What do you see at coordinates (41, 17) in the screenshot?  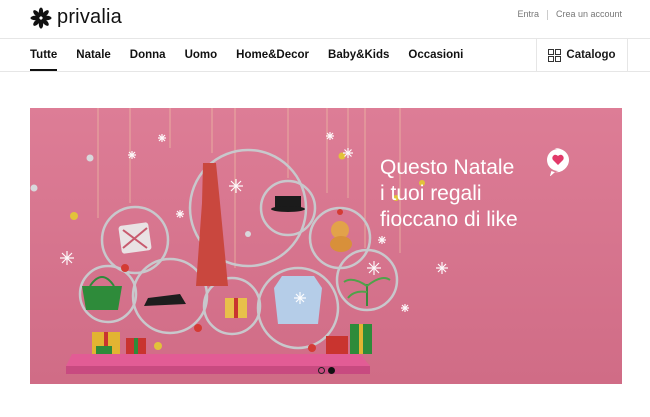 I see `flower-logo-icon` at bounding box center [41, 17].